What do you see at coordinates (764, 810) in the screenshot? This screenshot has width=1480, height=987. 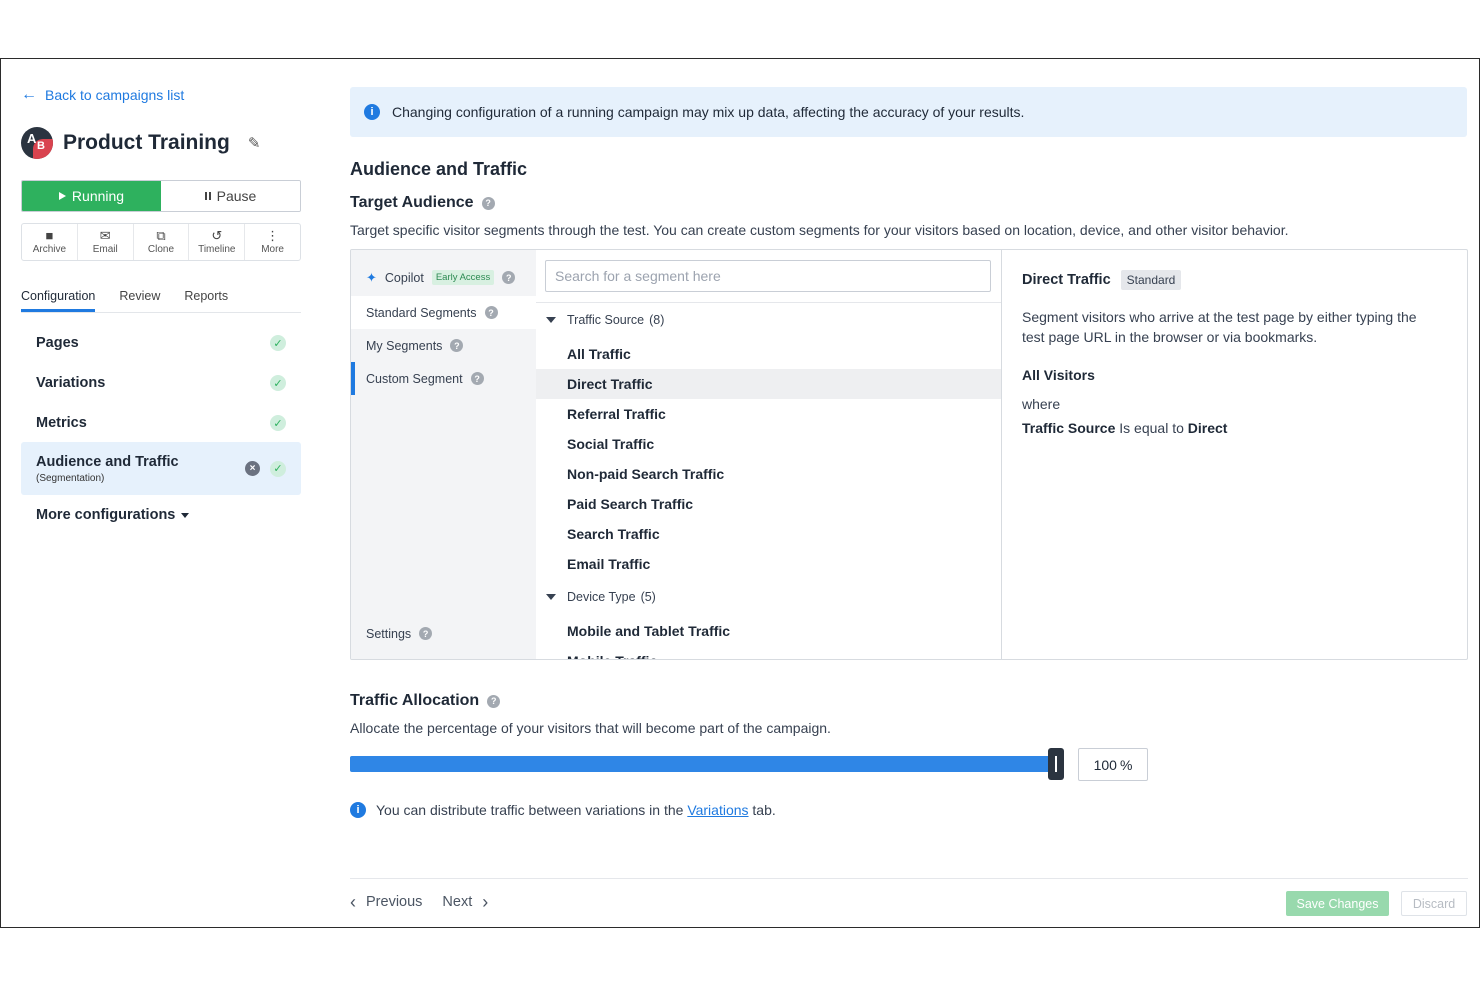 I see `note-text-after: tab.` at bounding box center [764, 810].